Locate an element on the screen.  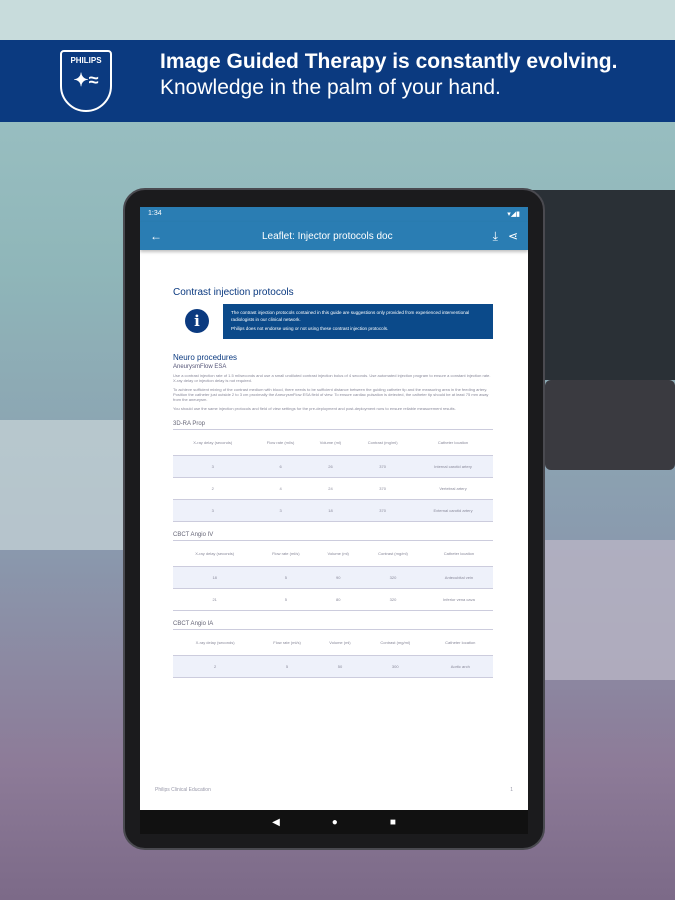
table-cell: 21 is located at coordinates (215, 599).